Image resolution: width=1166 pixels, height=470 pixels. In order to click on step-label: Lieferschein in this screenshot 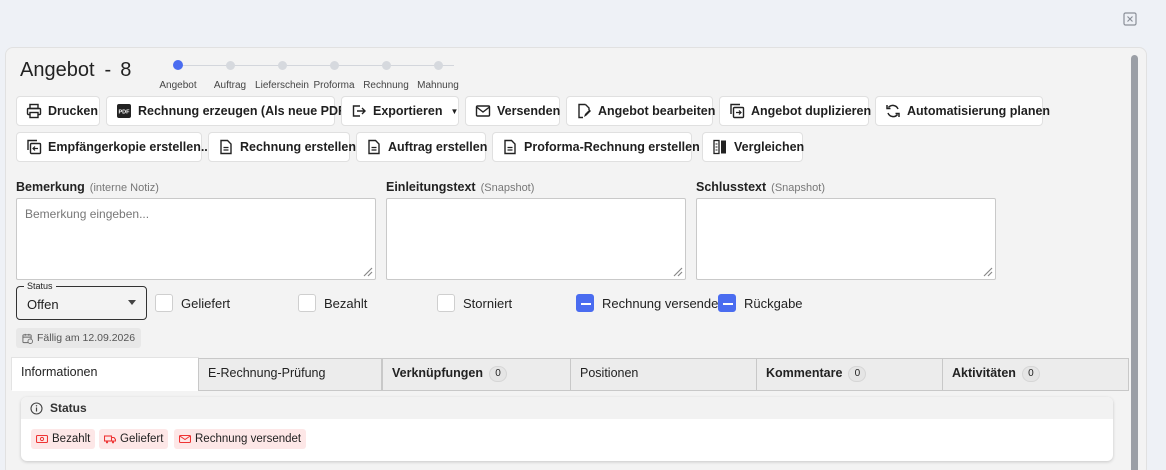, I will do `click(282, 85)`.